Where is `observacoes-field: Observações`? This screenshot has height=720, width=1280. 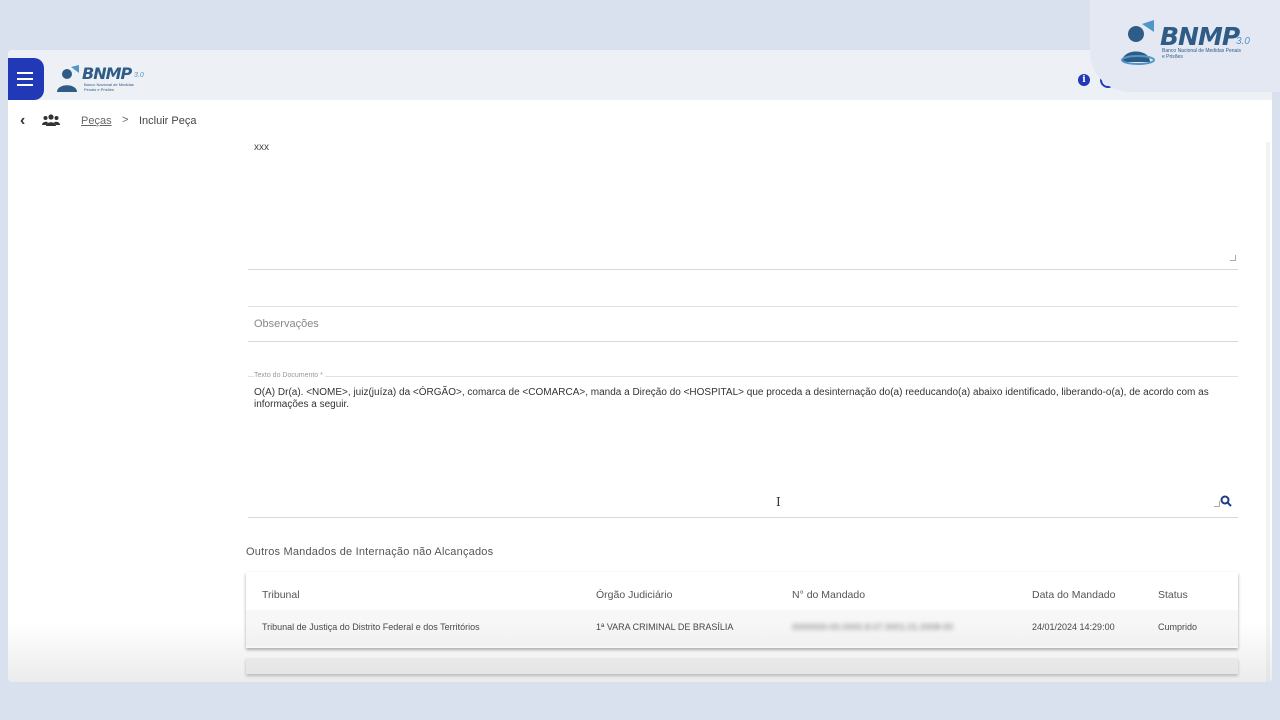
observacoes-field: Observações is located at coordinates (743, 324).